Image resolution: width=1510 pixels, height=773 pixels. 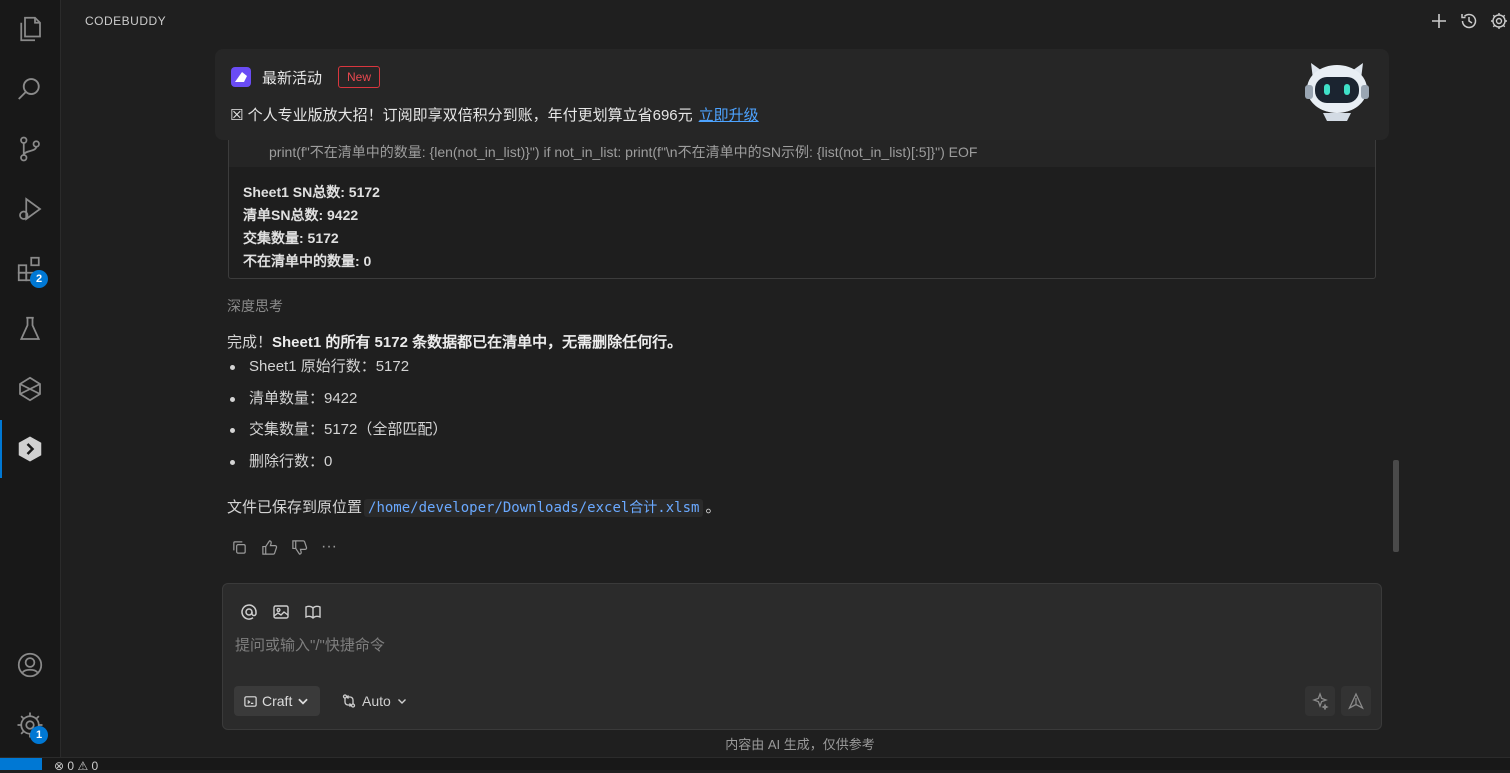 What do you see at coordinates (337, 435) in the screenshot?
I see `list-item: 交集数量：5172（全部匹配）` at bounding box center [337, 435].